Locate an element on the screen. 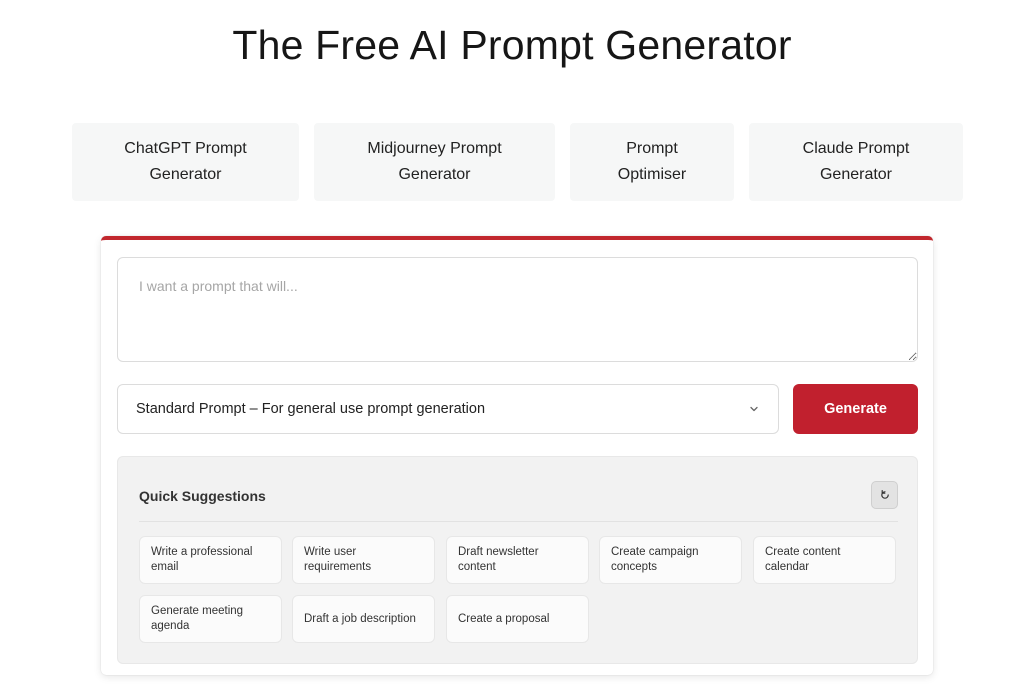 The width and height of the screenshot is (1024, 692). generate-button: Generate is located at coordinates (855, 409).